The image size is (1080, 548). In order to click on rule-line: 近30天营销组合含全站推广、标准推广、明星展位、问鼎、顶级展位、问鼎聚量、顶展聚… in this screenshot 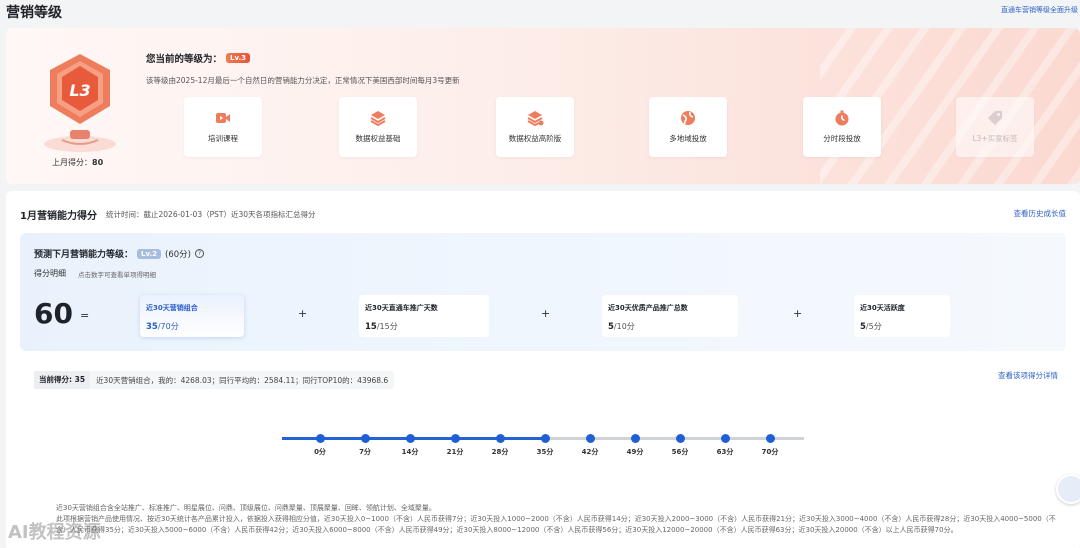, I will do `click(246, 508)`.